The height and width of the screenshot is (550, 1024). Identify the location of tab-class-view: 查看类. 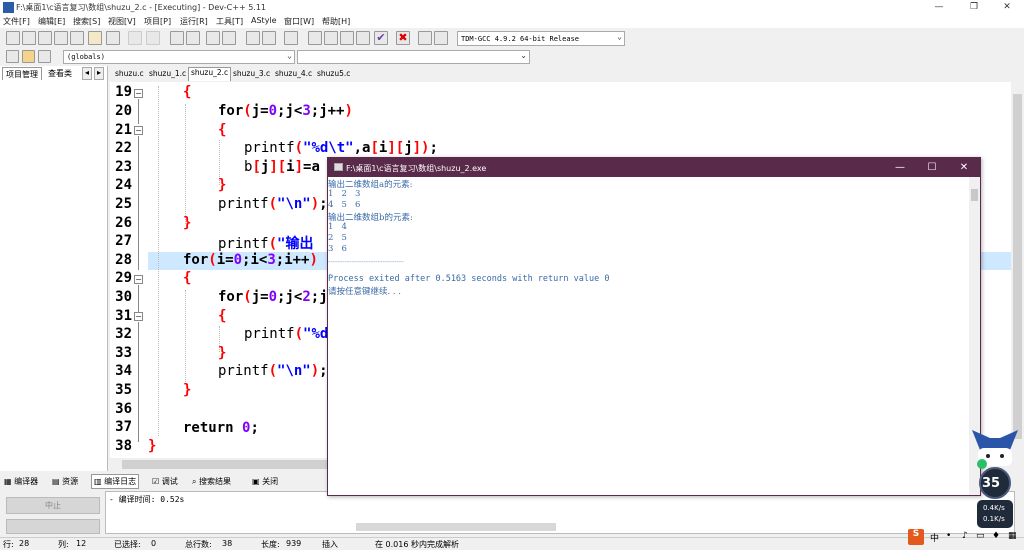
(60, 73).